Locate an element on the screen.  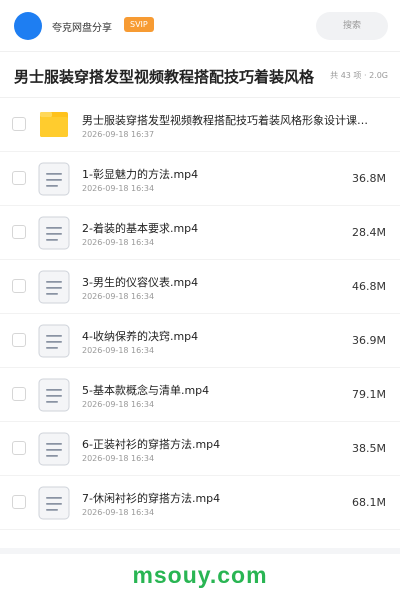
file-row: 7-休闲衬衫的穿搭方法.mp4 2026-09-18 16:34 68.1M is located at coordinates (200, 503).